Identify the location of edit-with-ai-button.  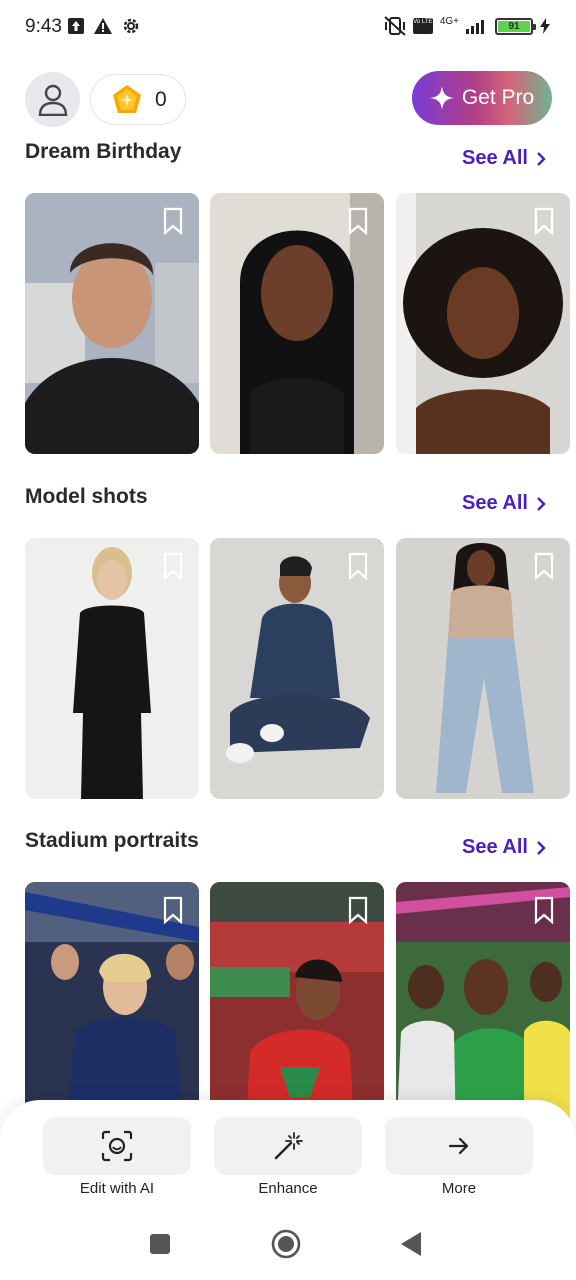
(117, 1146).